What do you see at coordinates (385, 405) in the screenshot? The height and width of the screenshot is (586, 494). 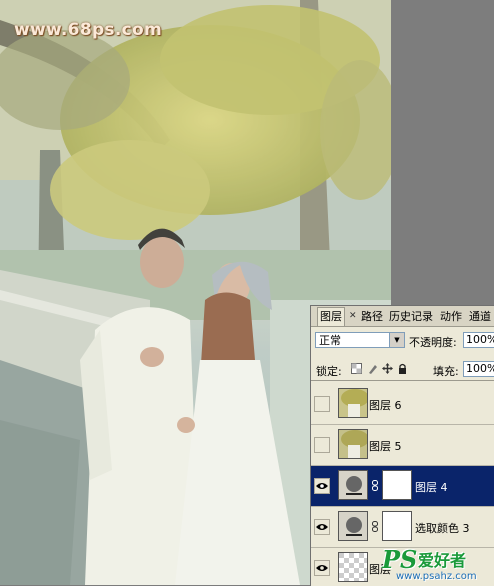 I see `layer-name: 图层 6` at bounding box center [385, 405].